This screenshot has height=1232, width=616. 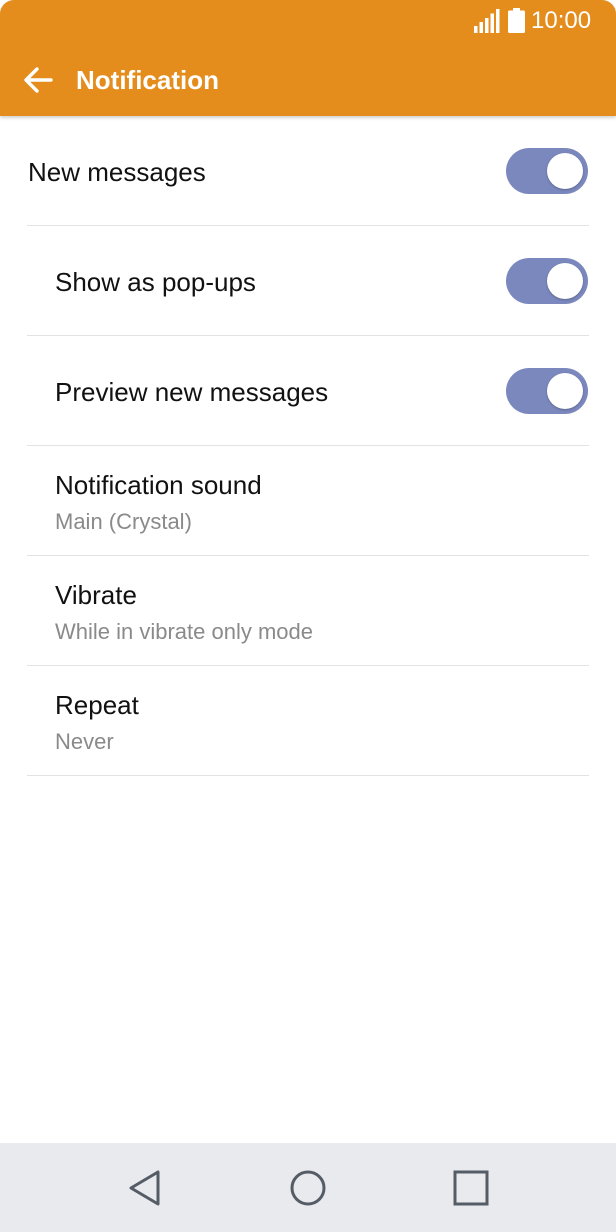 What do you see at coordinates (308, 721) in the screenshot?
I see `setting-repeat: Repeat Never` at bounding box center [308, 721].